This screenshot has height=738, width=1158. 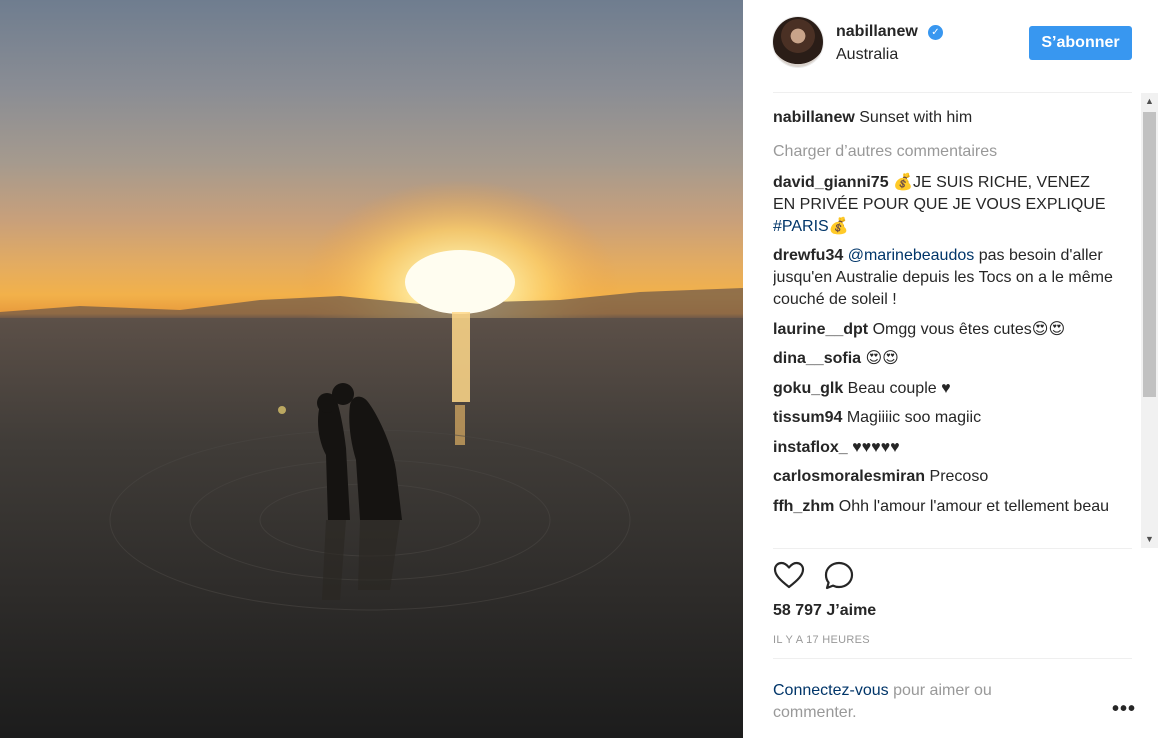 What do you see at coordinates (952, 548) in the screenshot?
I see `comments-divider` at bounding box center [952, 548].